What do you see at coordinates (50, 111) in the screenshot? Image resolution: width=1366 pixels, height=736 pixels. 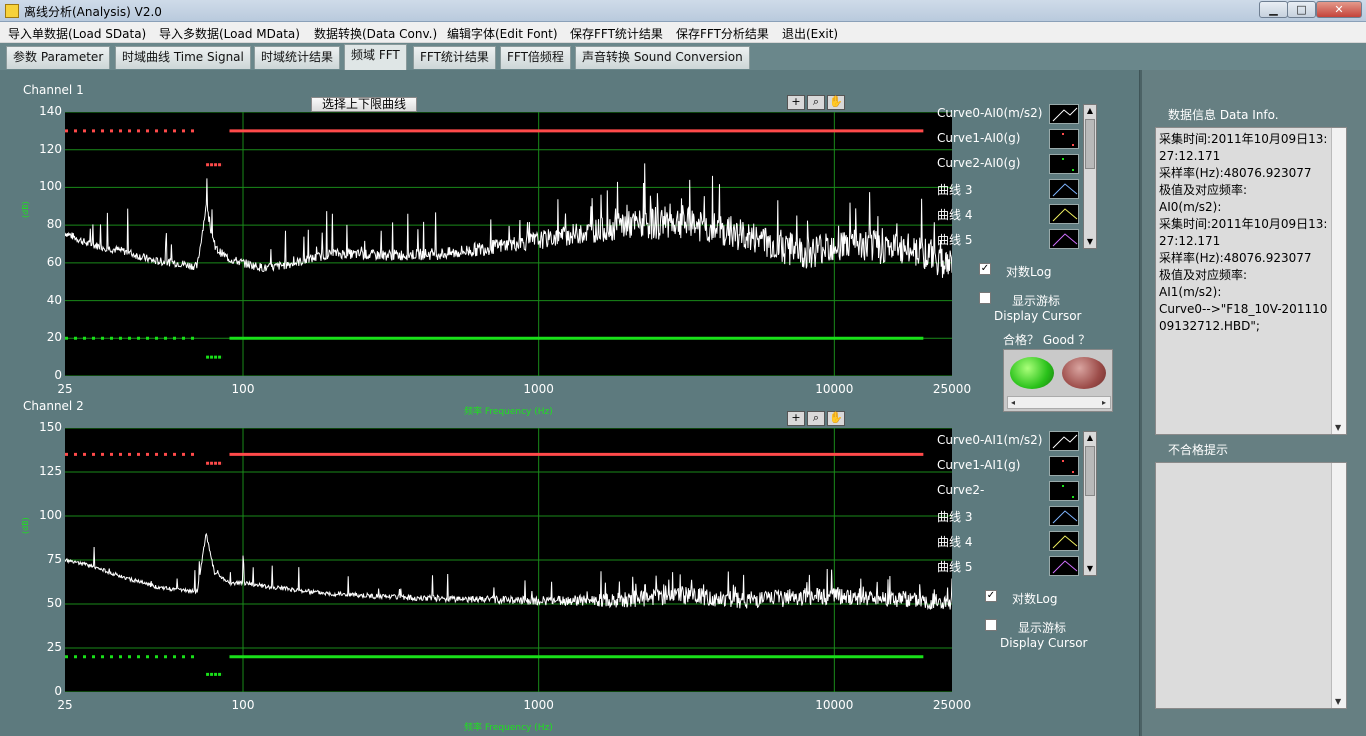 I see `y-tick-label: 140` at bounding box center [50, 111].